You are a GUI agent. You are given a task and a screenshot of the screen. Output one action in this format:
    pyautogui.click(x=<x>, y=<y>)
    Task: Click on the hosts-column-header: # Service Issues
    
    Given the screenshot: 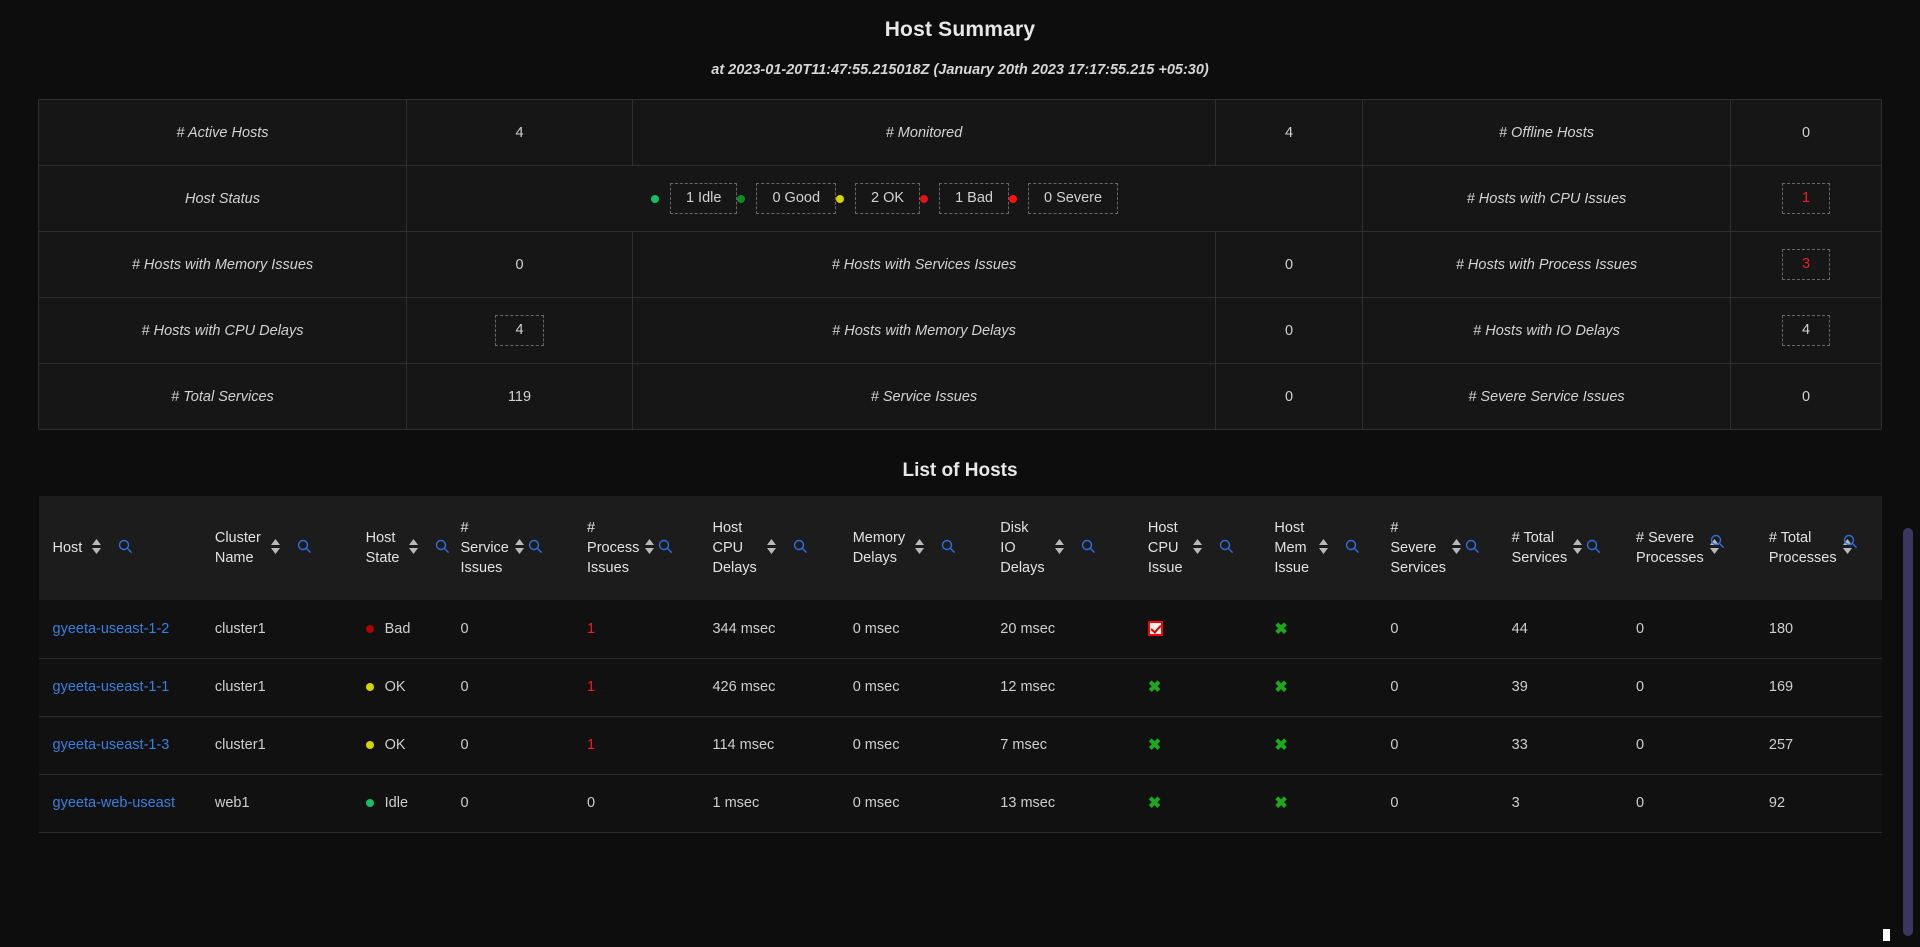 What is the action you would take?
    pyautogui.click(x=510, y=548)
    